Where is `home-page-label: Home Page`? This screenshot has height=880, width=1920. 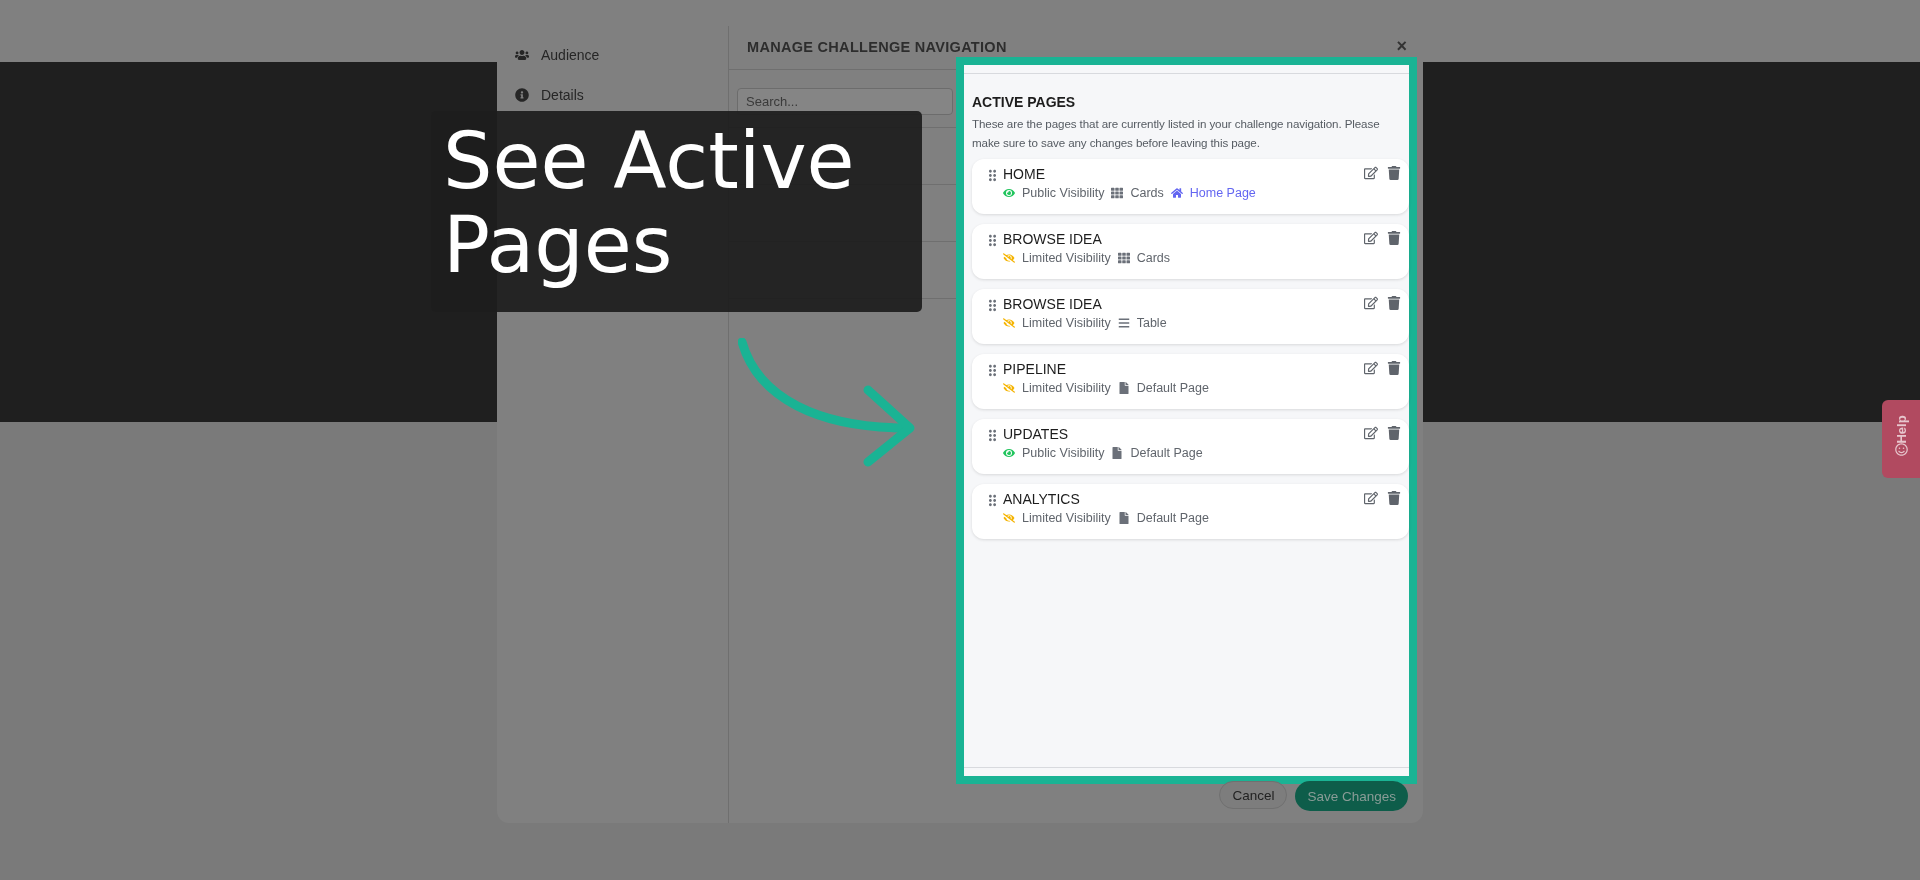
home-page-label: Home Page is located at coordinates (1222, 193).